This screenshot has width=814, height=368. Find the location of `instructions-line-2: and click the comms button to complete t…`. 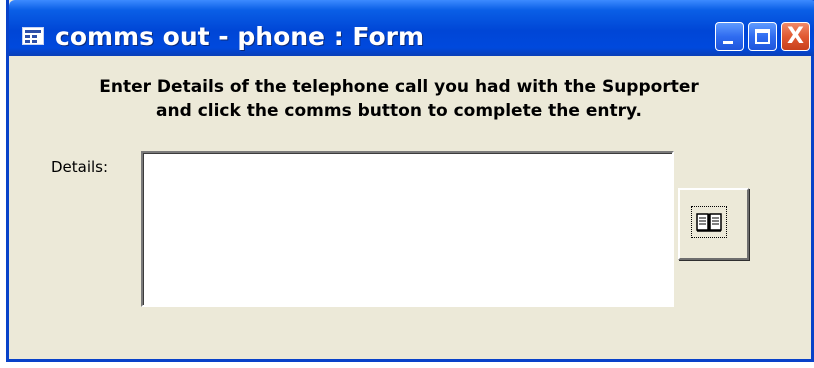

instructions-line-2: and click the comms button to complete t… is located at coordinates (399, 111).